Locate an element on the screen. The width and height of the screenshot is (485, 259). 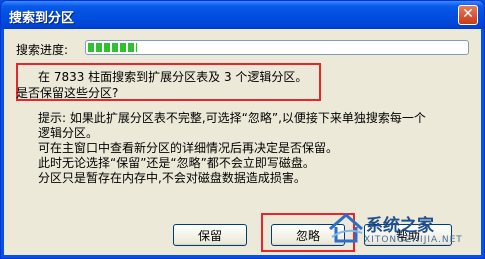
keep-button: 保留 is located at coordinates (210, 235).